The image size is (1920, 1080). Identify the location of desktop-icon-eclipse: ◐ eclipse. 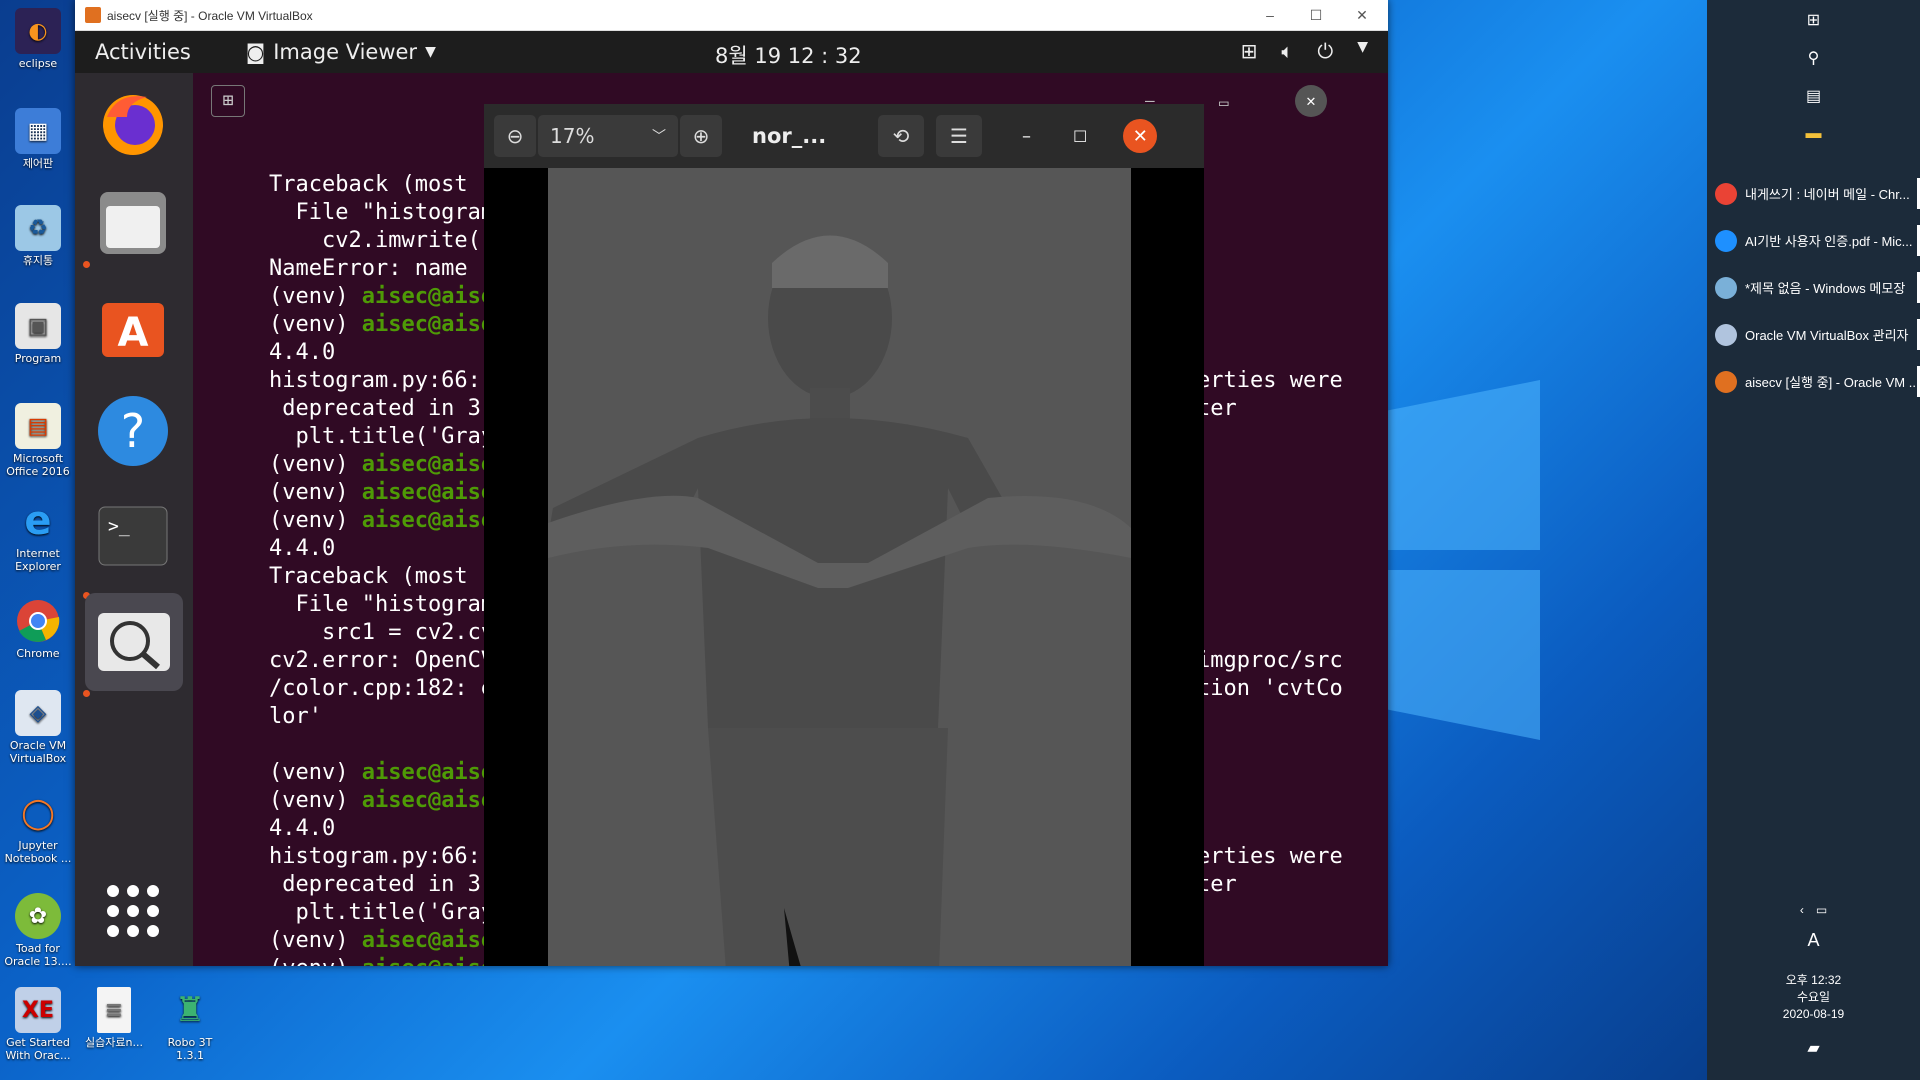
(38, 39).